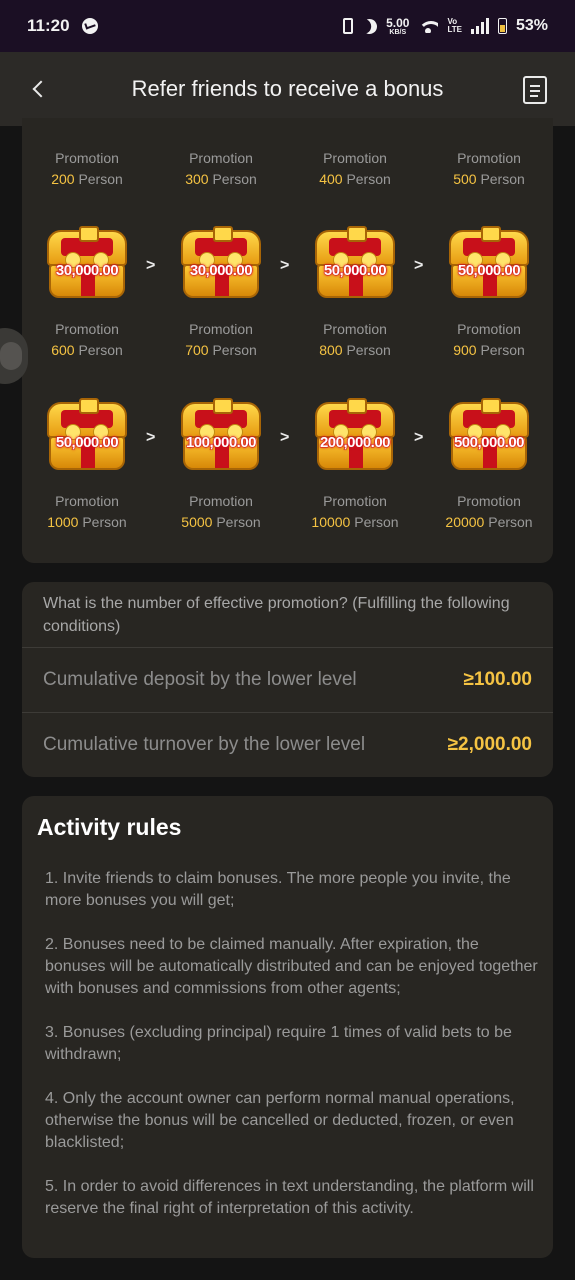 This screenshot has width=575, height=1280. What do you see at coordinates (535, 90) in the screenshot?
I see `rules-document-button` at bounding box center [535, 90].